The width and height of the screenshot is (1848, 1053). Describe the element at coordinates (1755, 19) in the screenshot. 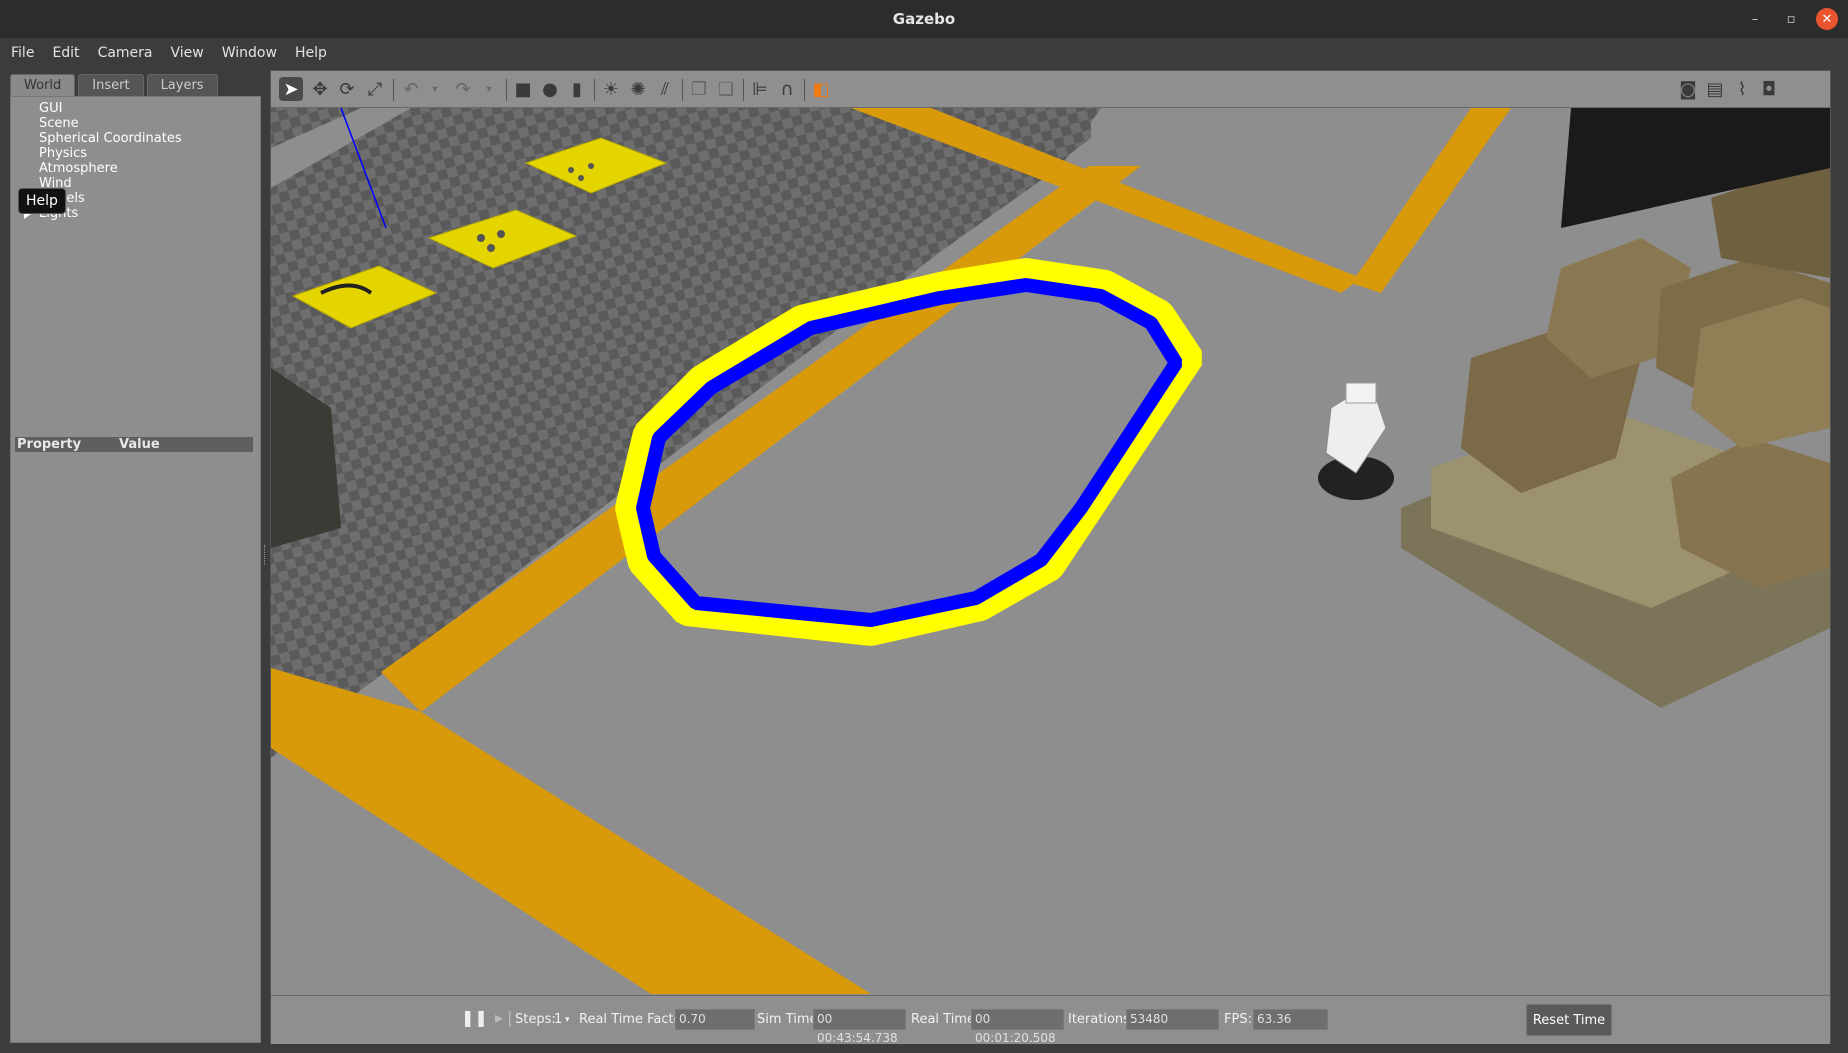

I see `minimize-icon: –` at that location.